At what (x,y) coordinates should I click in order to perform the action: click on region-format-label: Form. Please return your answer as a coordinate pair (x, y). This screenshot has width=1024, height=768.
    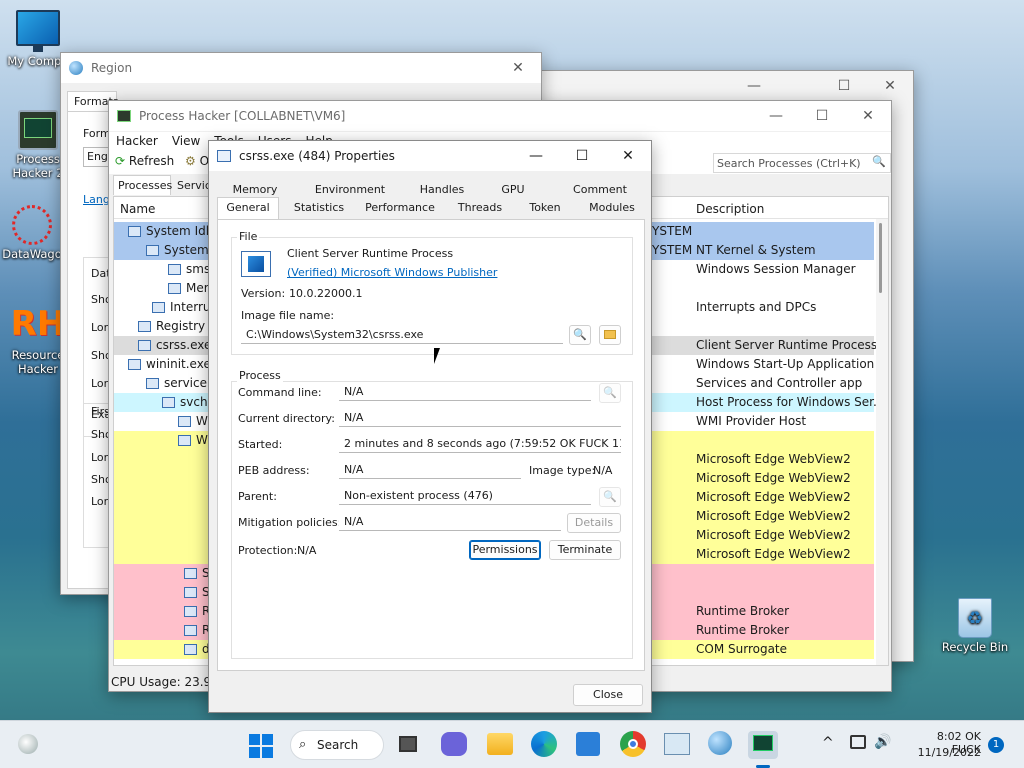
    Looking at the image, I should click on (97, 133).